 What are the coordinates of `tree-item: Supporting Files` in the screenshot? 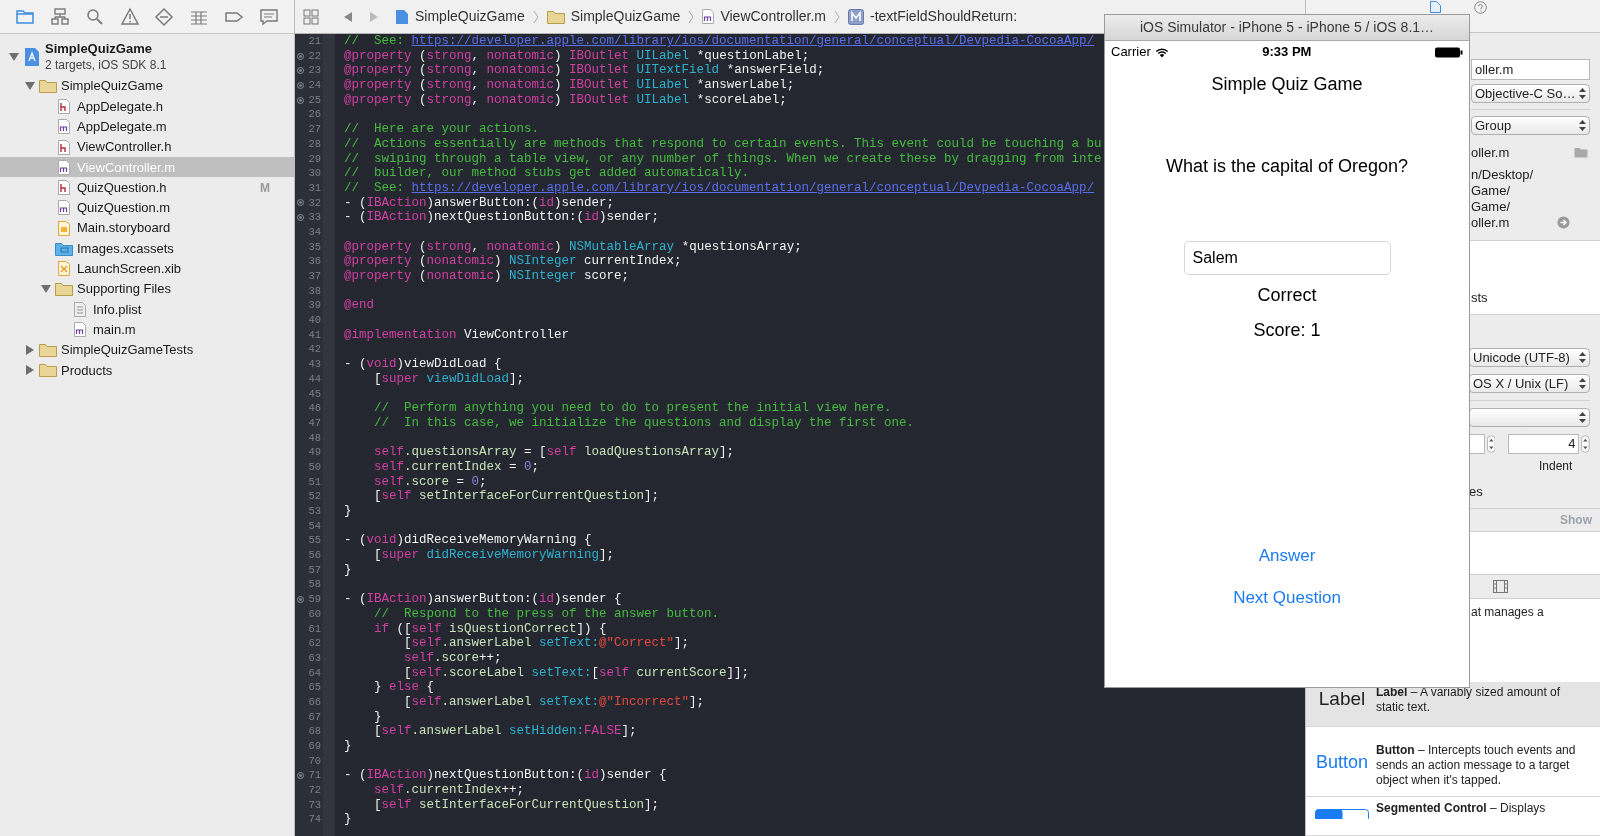 It's located at (147, 289).